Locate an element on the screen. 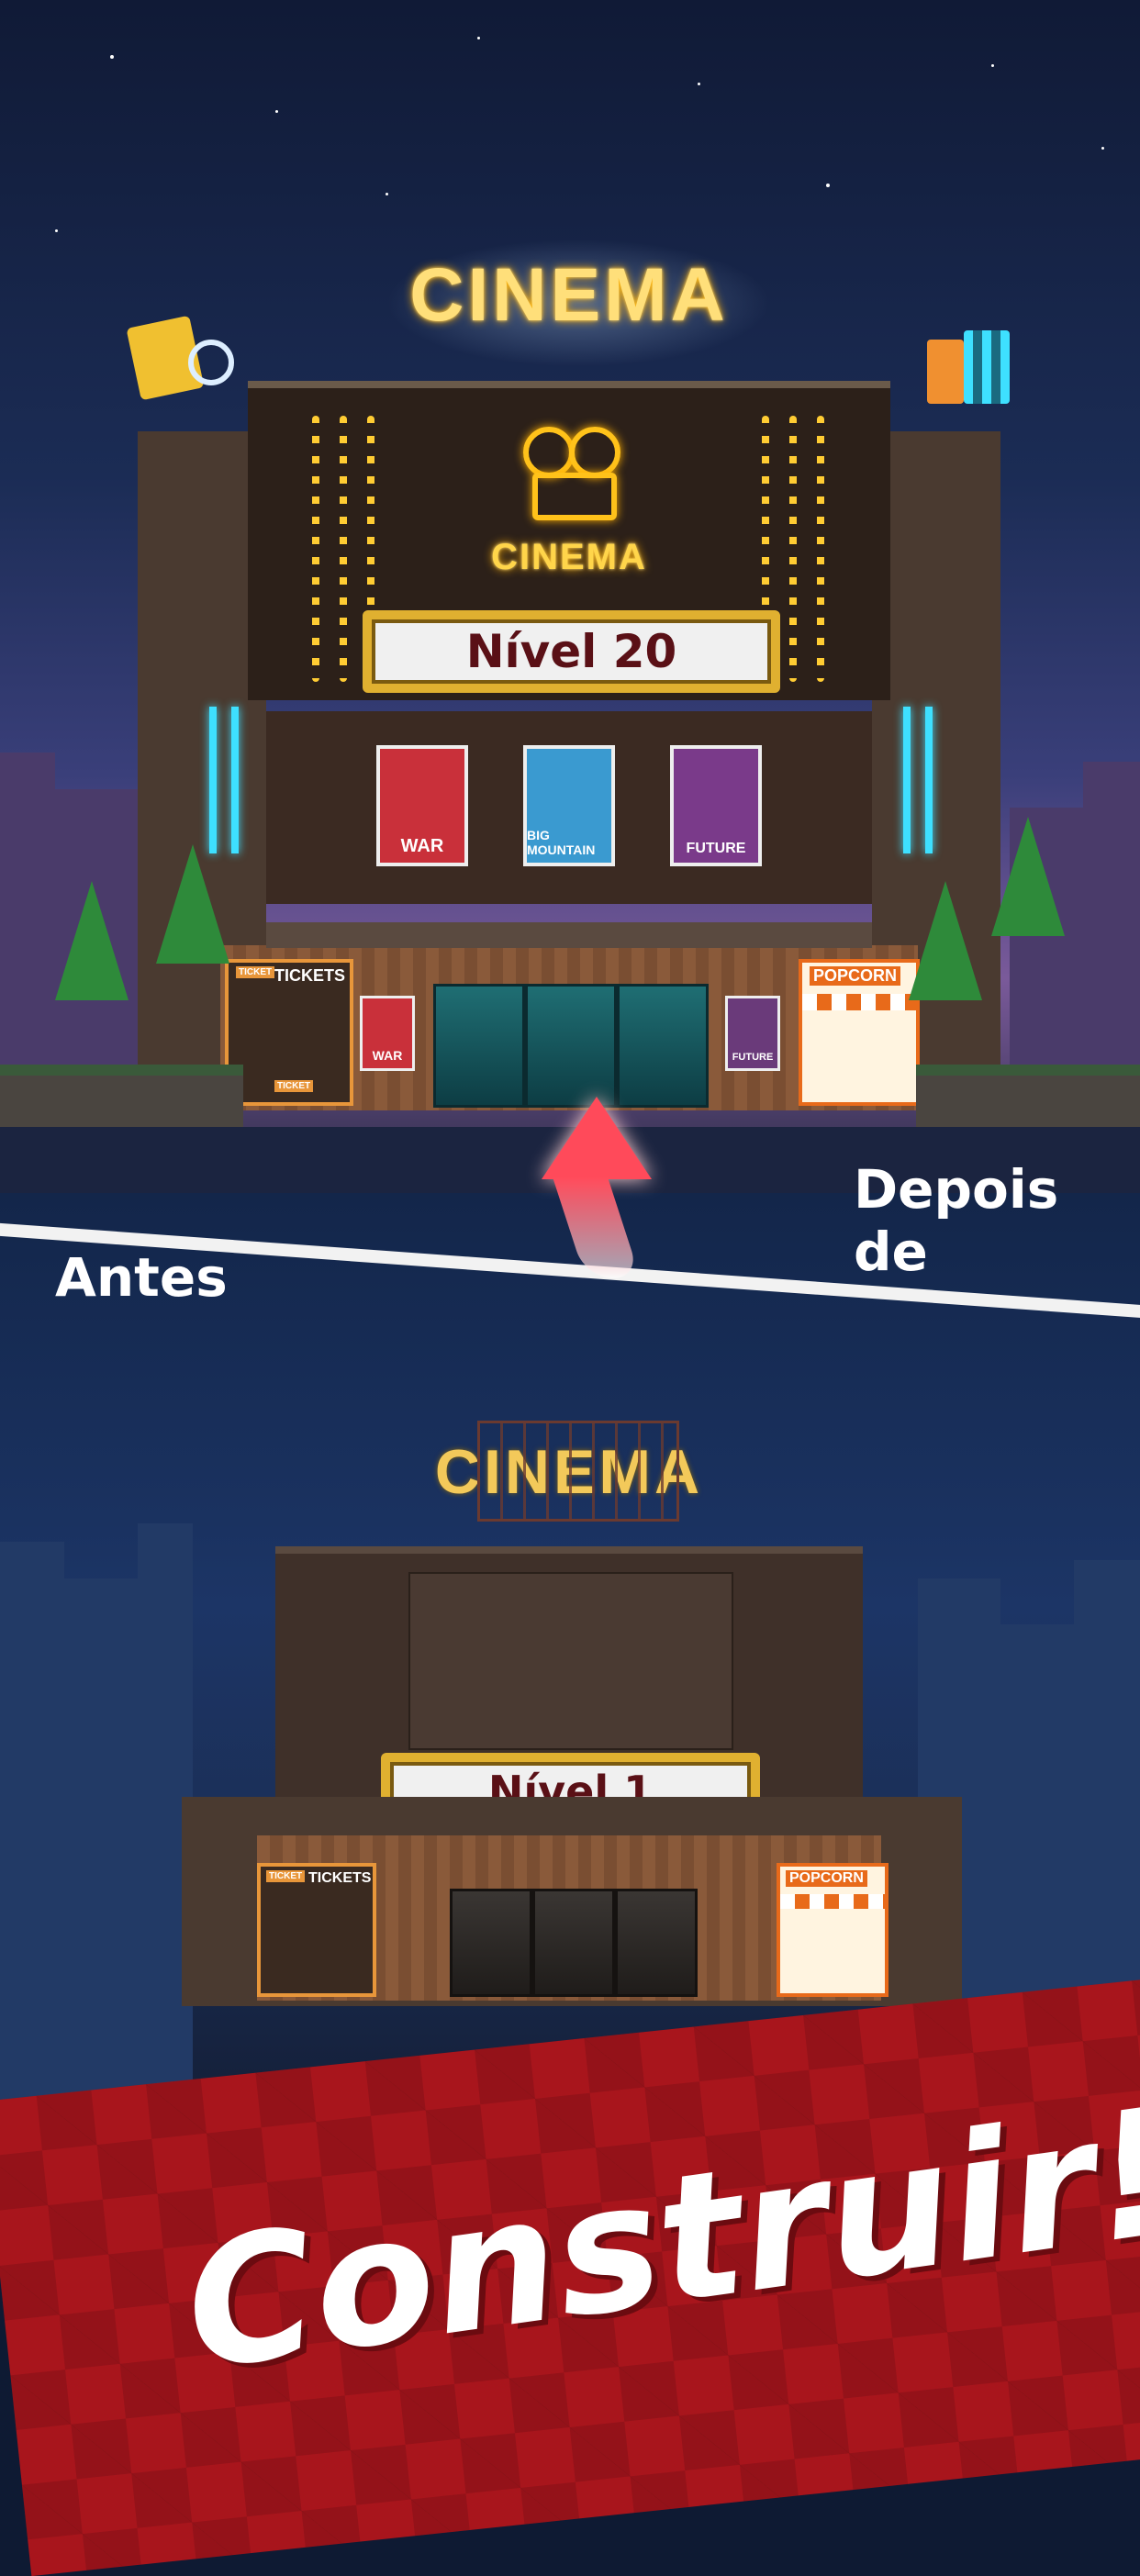  marquee-sign: CINEMA is located at coordinates (569, 295).